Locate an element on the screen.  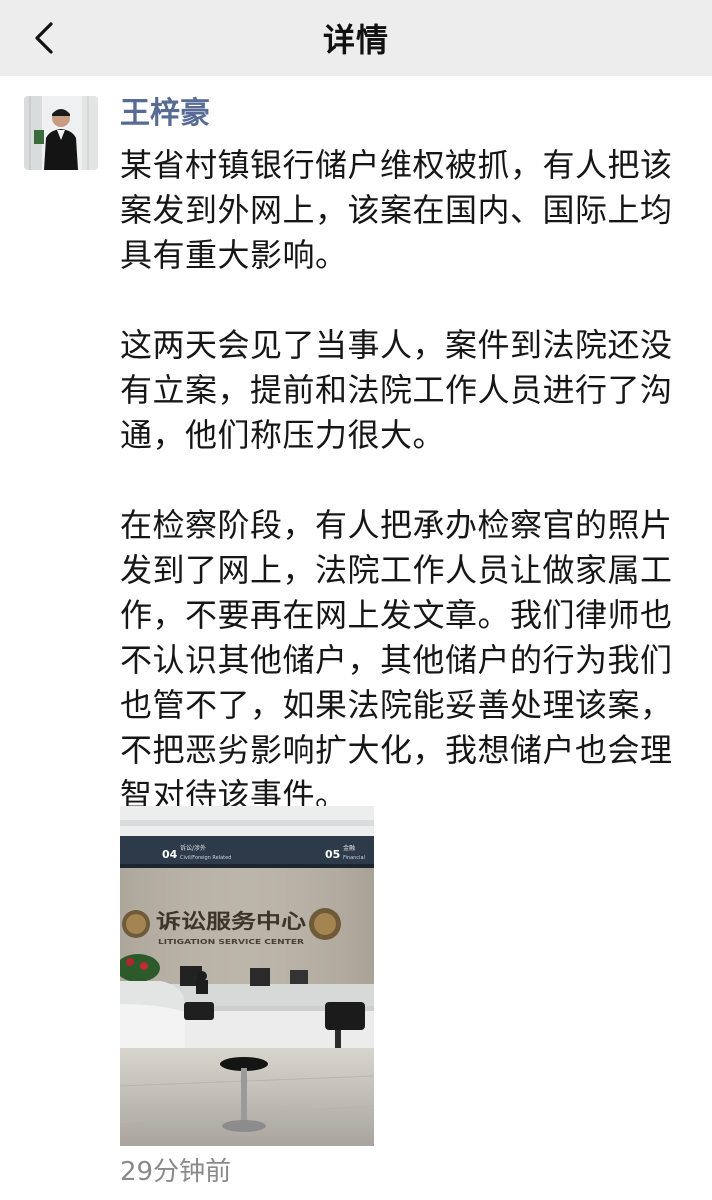
post-timestamp: 29分钟前 is located at coordinates (176, 1172).